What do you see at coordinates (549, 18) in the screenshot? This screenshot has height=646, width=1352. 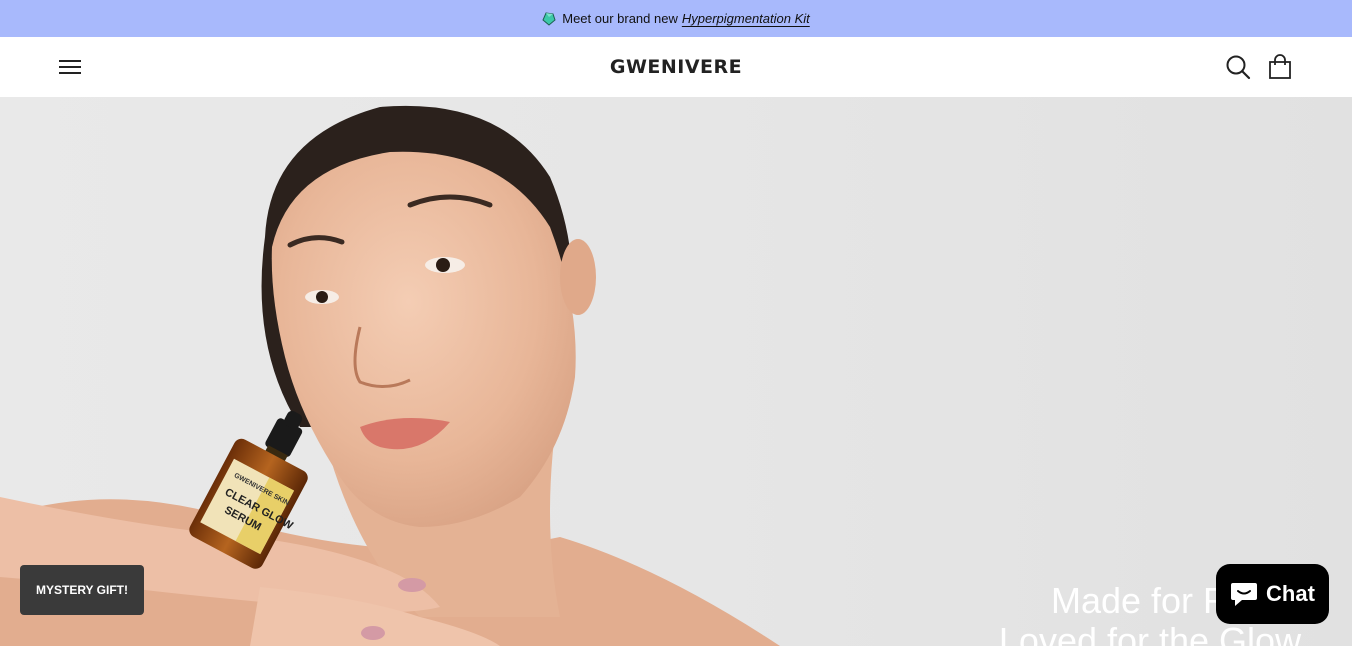 I see `gem-icon` at bounding box center [549, 18].